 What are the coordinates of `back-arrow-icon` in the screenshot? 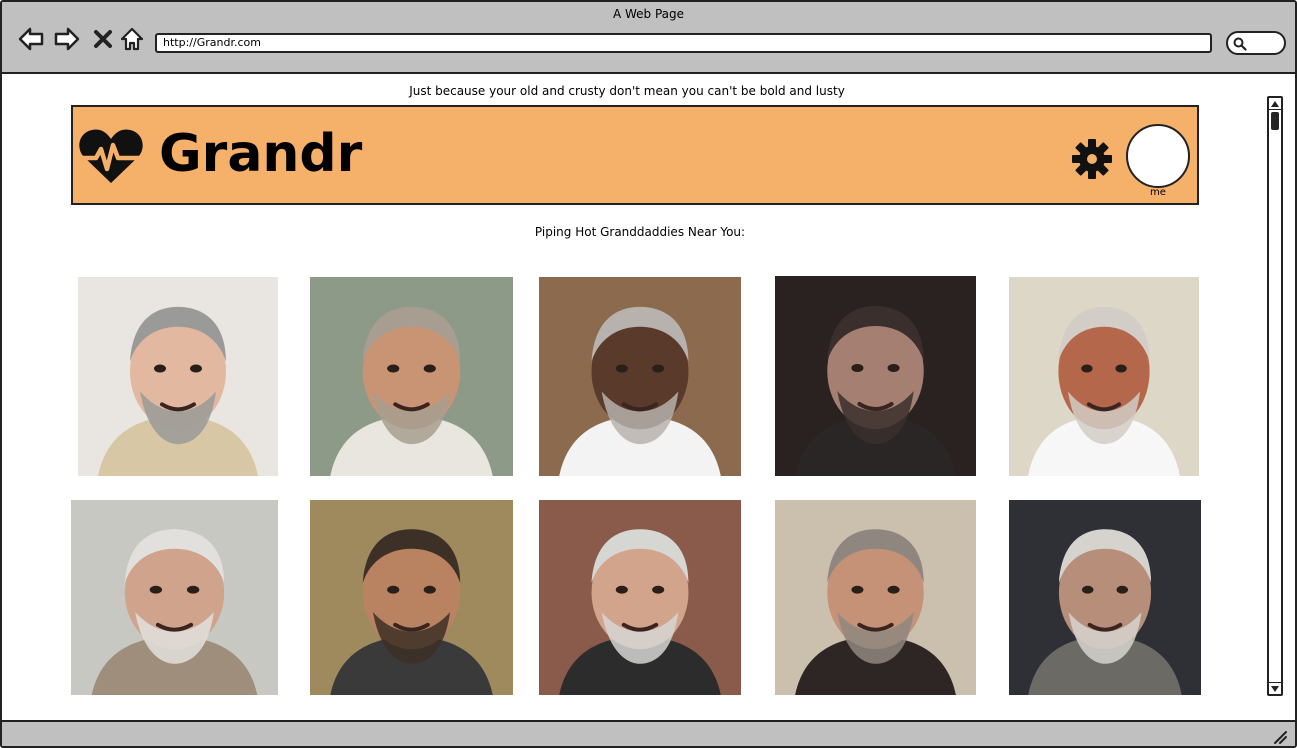 It's located at (31, 39).